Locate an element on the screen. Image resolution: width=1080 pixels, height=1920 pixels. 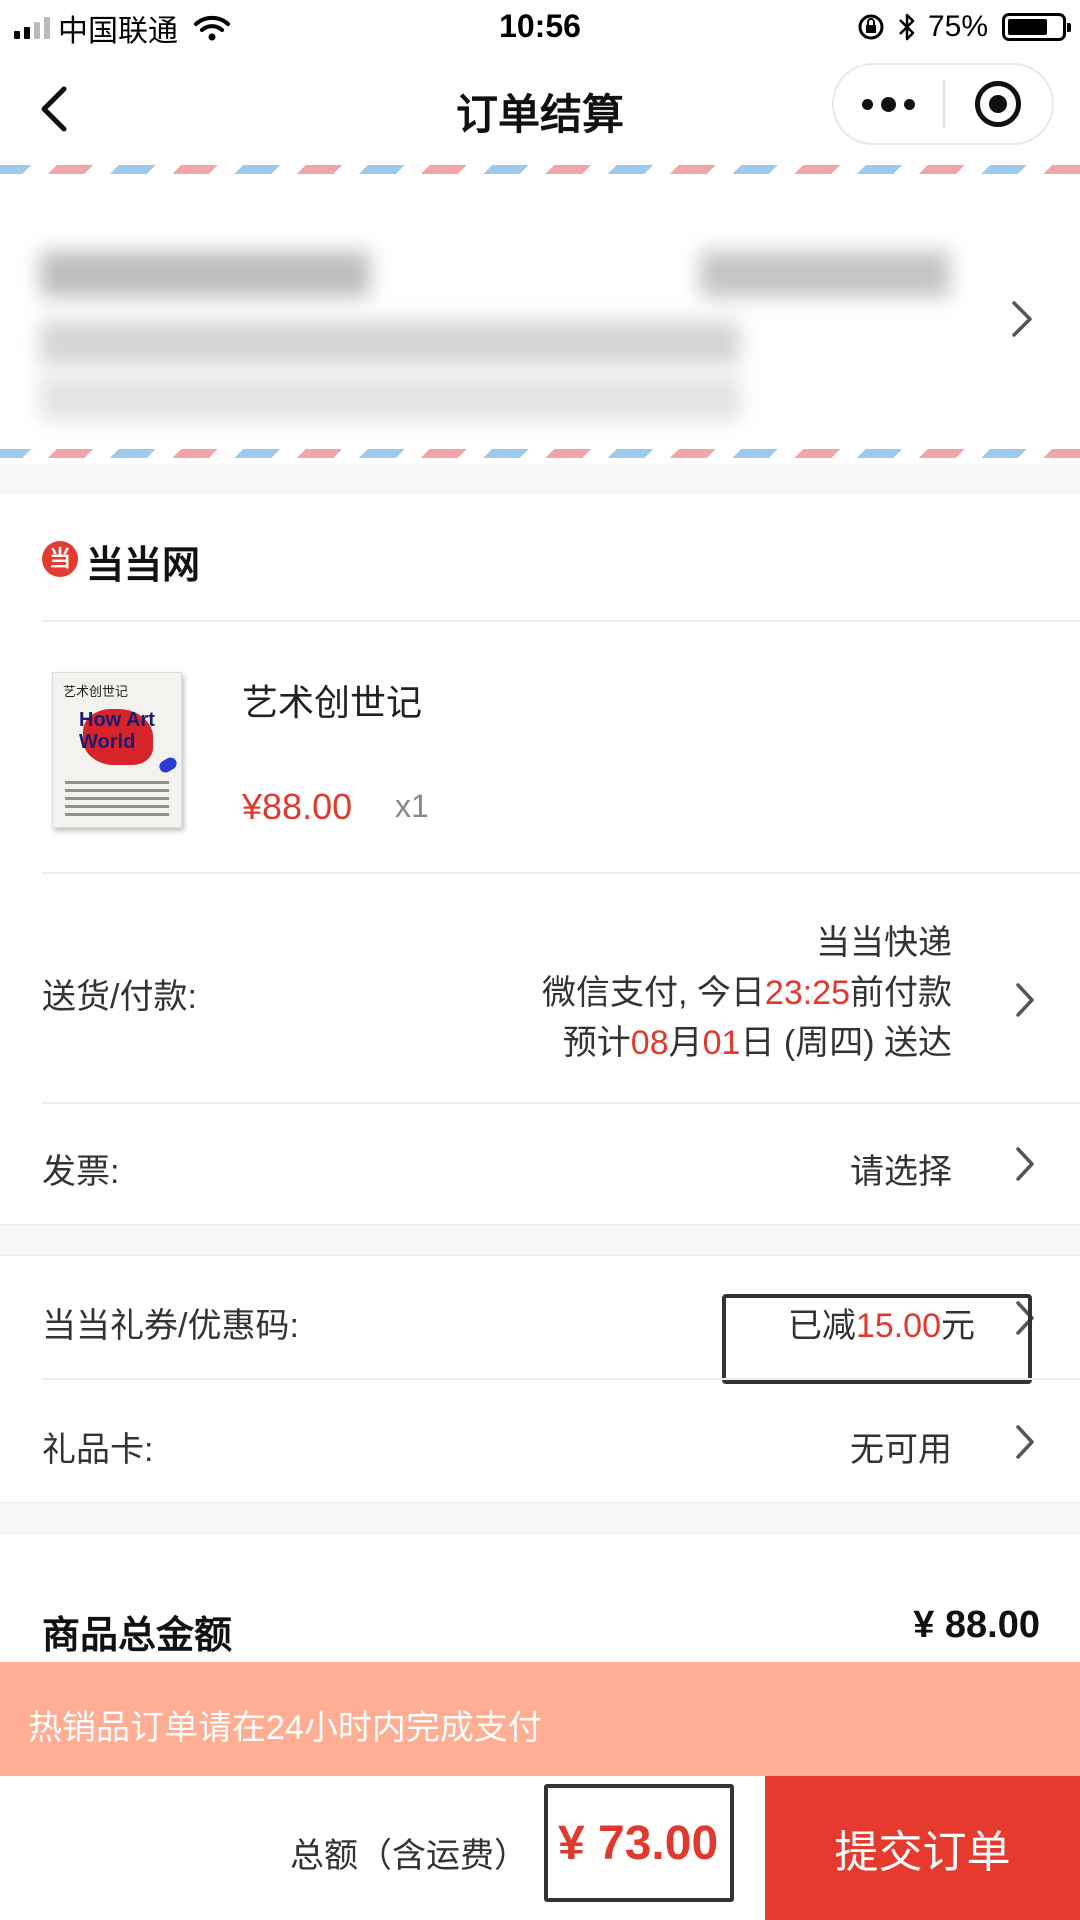
product-quantity: x1 is located at coordinates (412, 806).